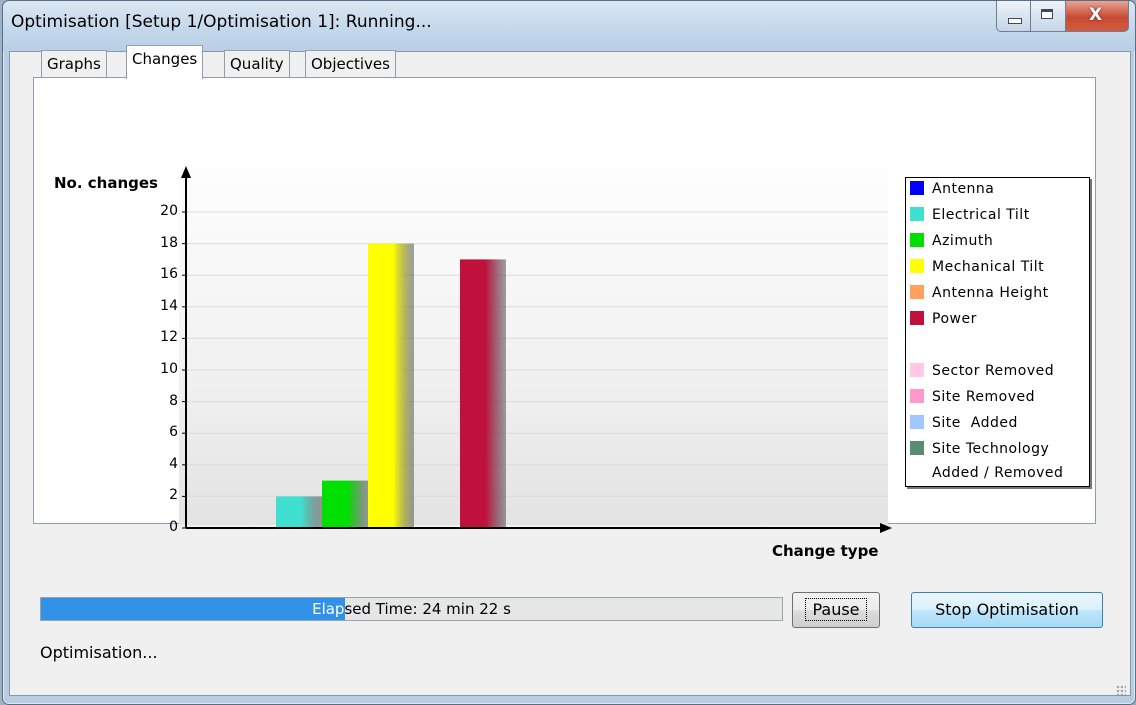 Image resolution: width=1136 pixels, height=705 pixels. What do you see at coordinates (1121, 690) in the screenshot?
I see `resize-grip` at bounding box center [1121, 690].